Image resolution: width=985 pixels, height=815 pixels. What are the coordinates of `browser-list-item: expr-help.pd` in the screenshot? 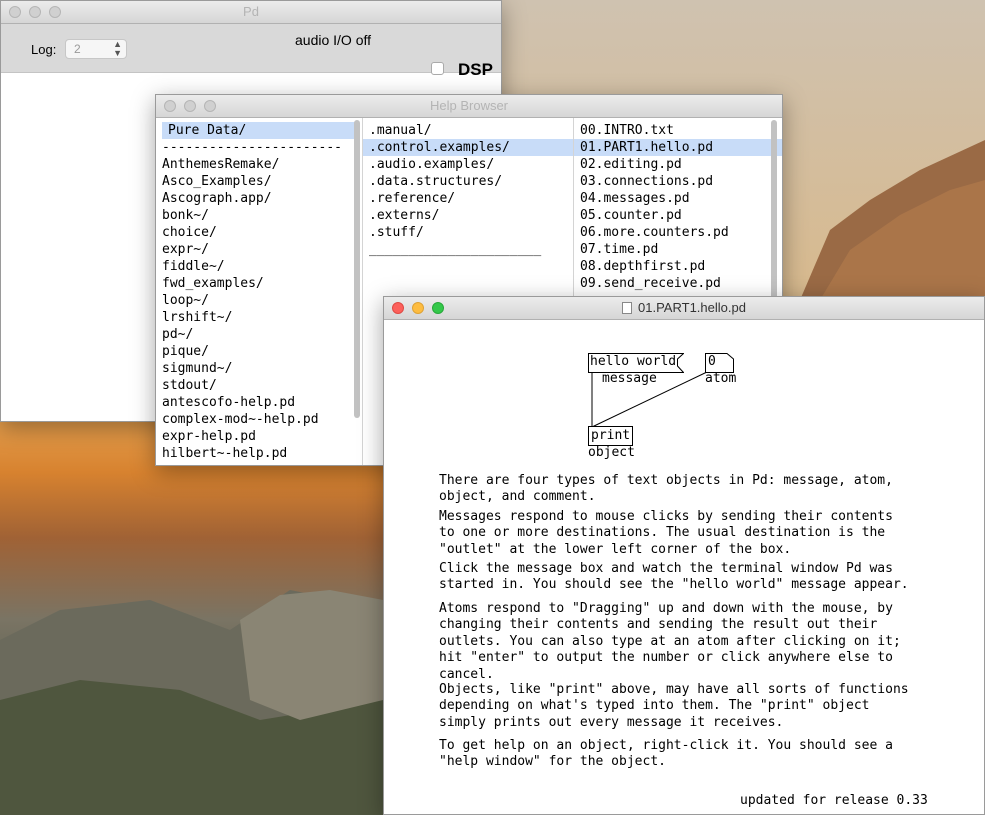 It's located at (259, 436).